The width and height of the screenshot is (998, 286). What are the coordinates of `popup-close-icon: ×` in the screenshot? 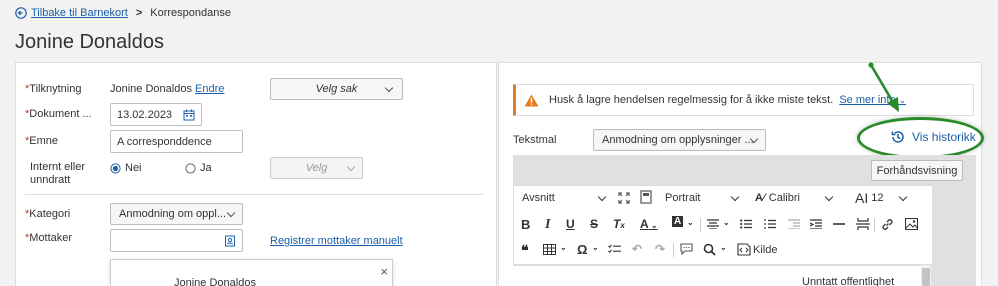 It's located at (384, 271).